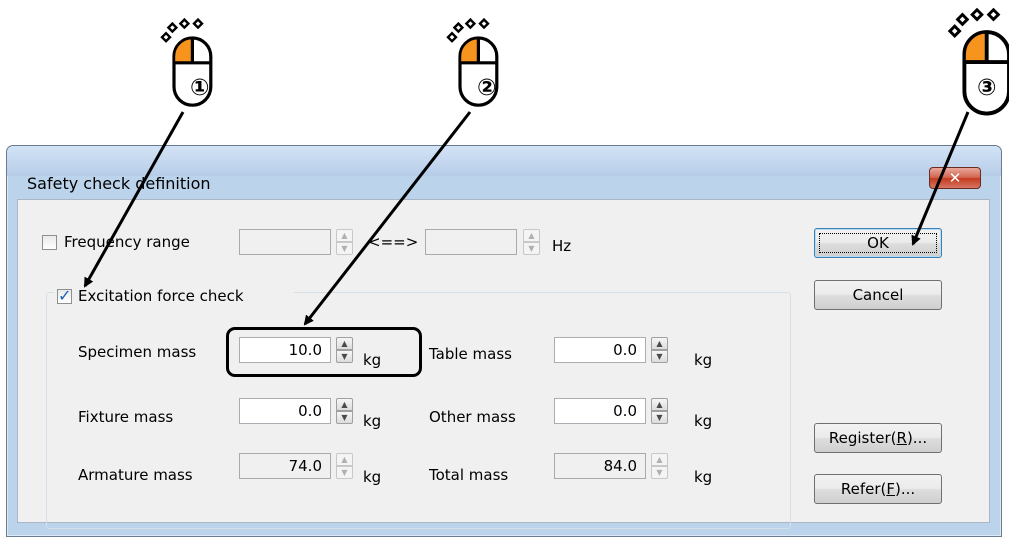 The height and width of the screenshot is (537, 1011). What do you see at coordinates (134, 199) in the screenshot?
I see `arrow-to-excitation-checkbox` at bounding box center [134, 199].